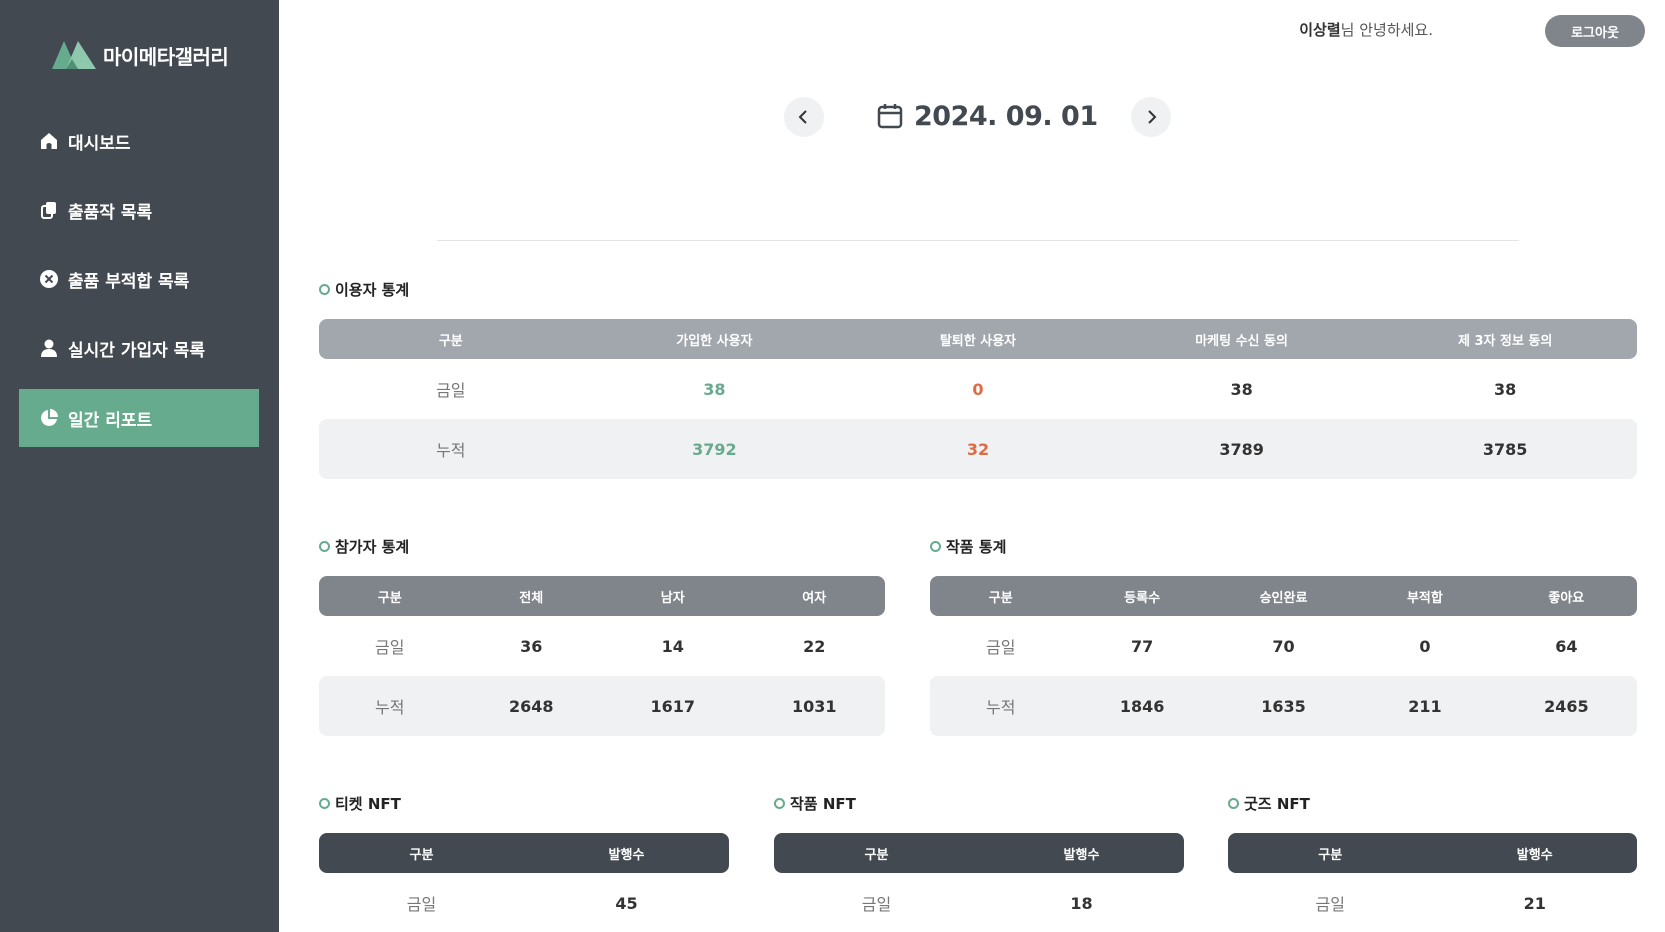 The image size is (1665, 932). I want to click on table-header: 구분 전체 남자 여자, so click(602, 596).